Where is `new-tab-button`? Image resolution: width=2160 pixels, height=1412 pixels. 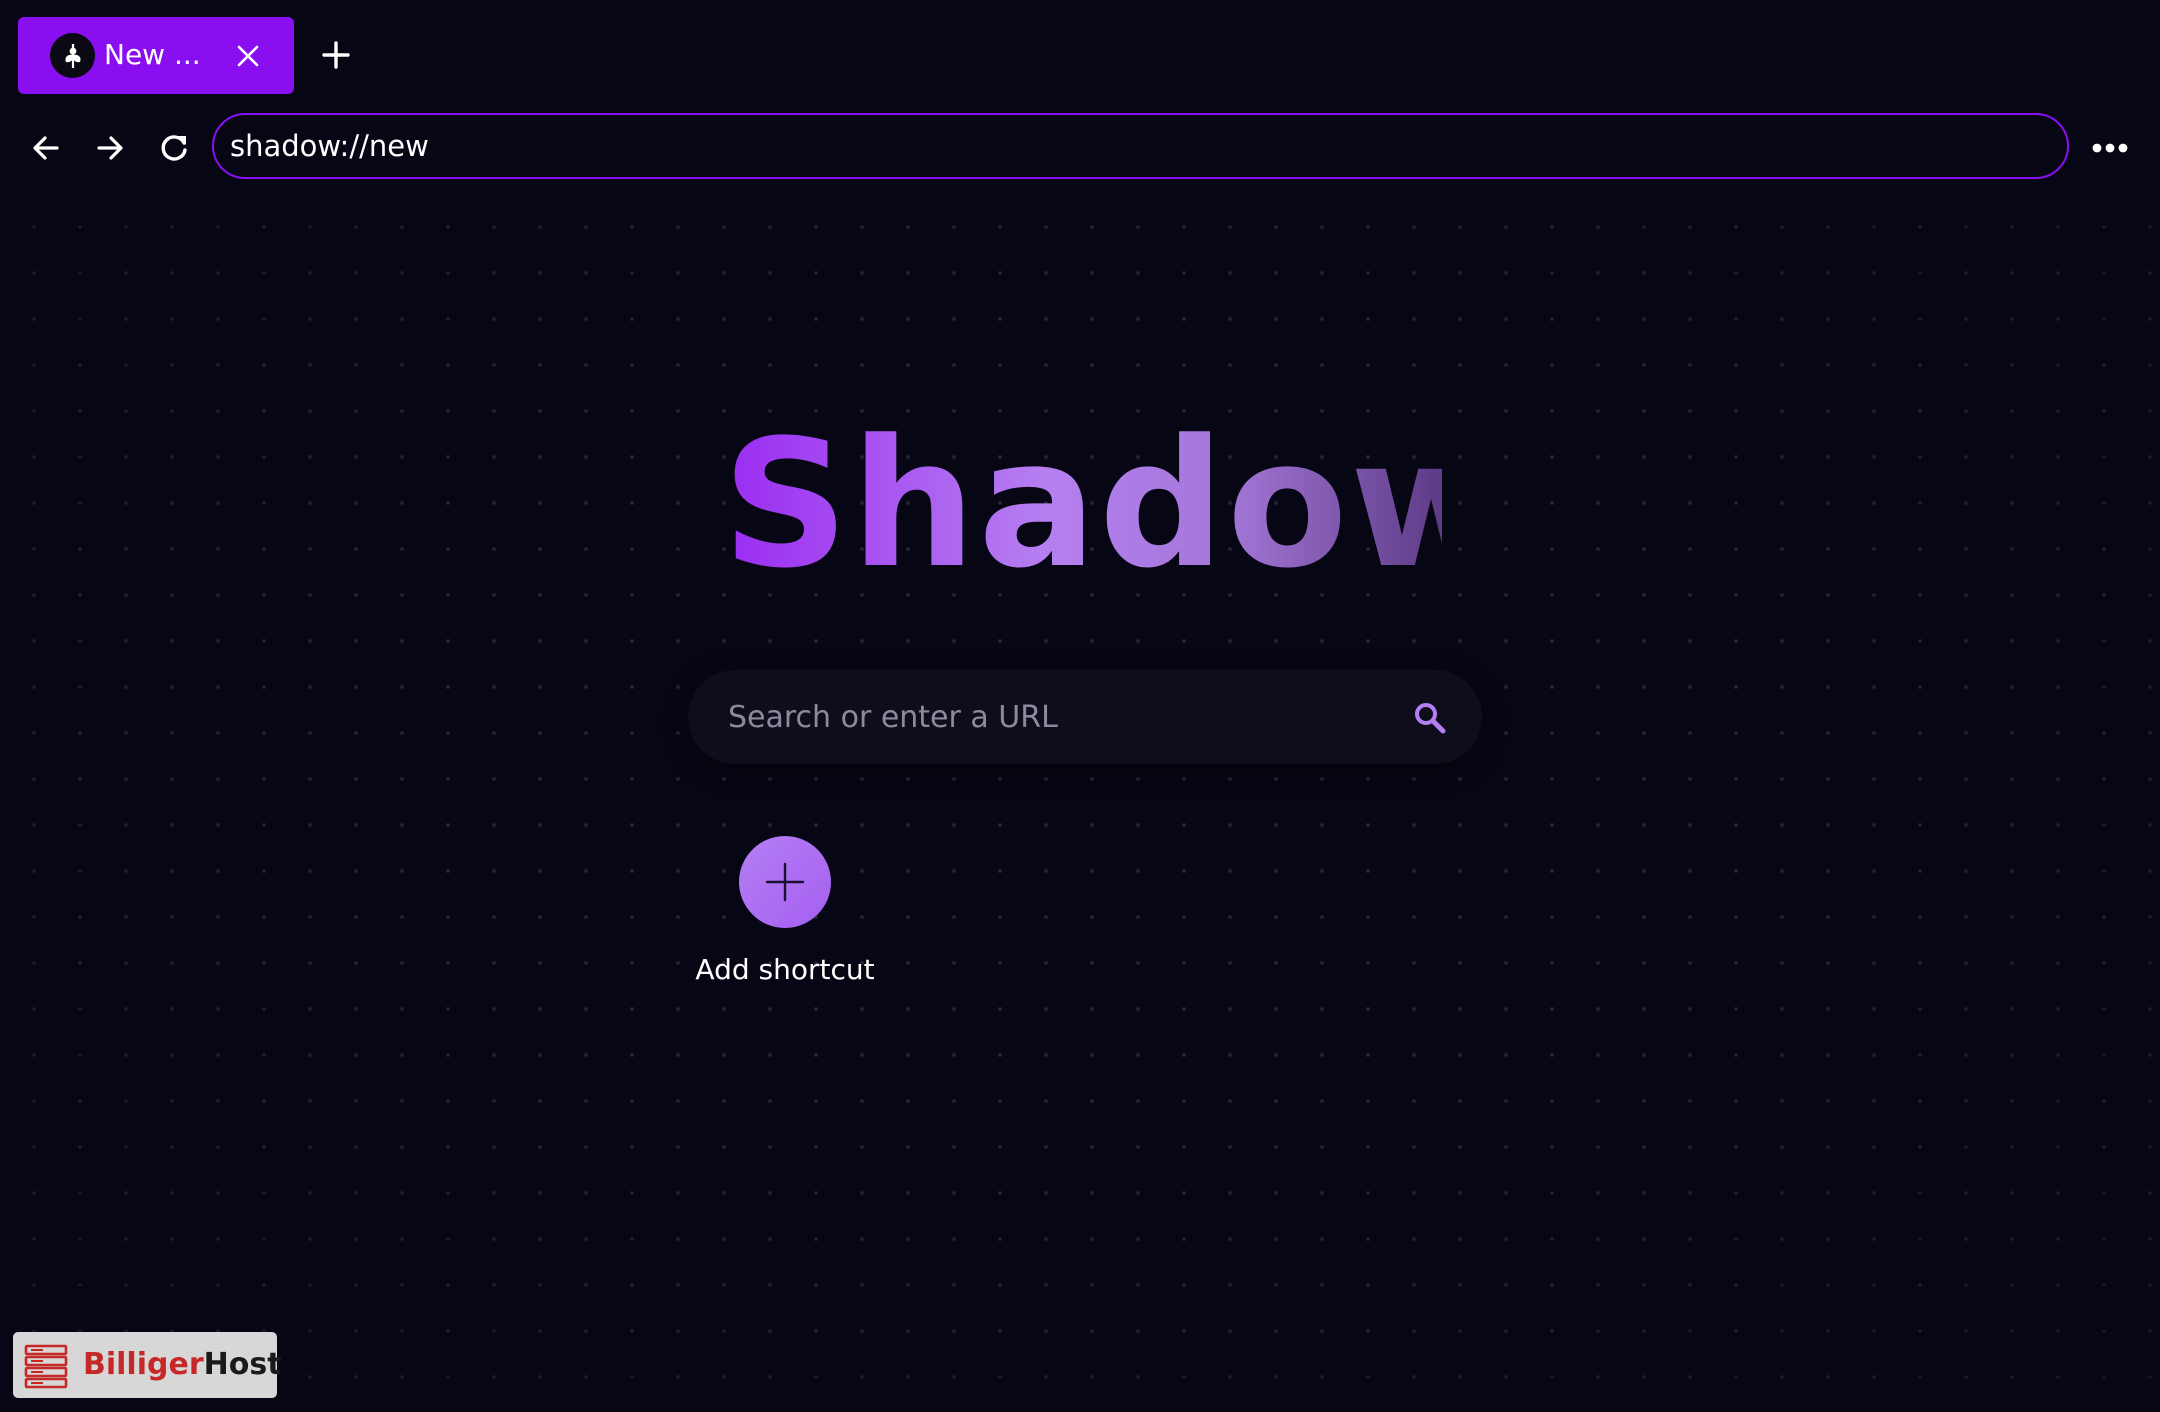 new-tab-button is located at coordinates (336, 55).